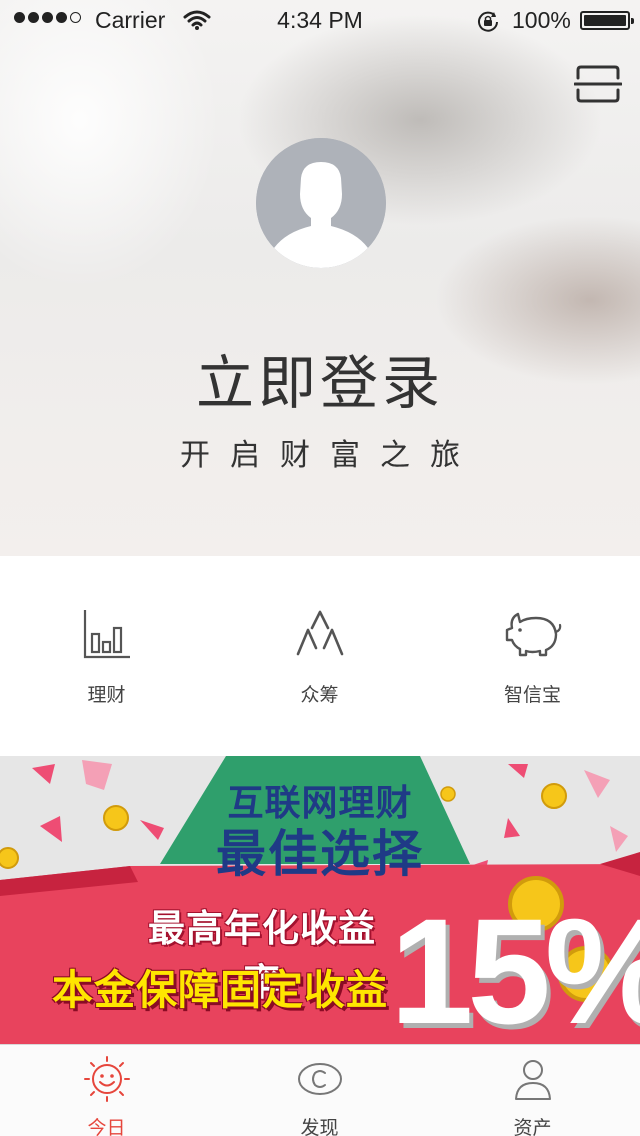  What do you see at coordinates (532, 1126) in the screenshot?
I see `tab-label: 资产` at bounding box center [532, 1126].